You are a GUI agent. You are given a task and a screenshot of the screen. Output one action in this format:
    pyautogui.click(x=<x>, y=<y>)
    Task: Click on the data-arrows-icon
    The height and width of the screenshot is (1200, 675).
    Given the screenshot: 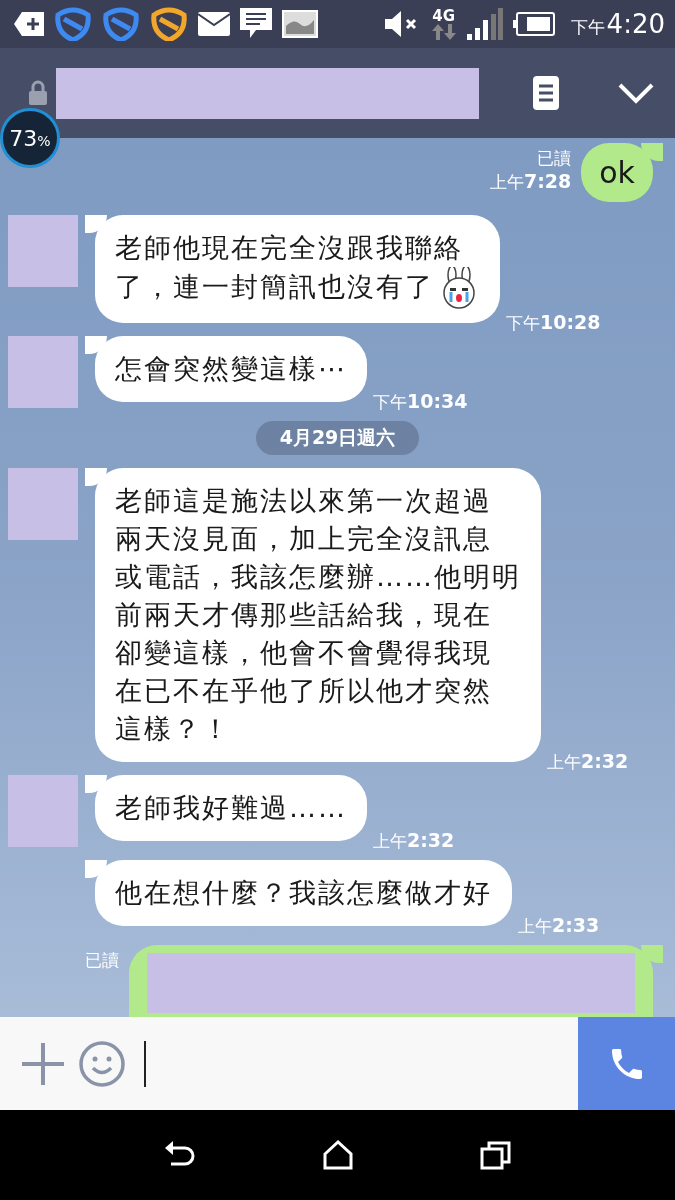 What is the action you would take?
    pyautogui.click(x=443, y=31)
    